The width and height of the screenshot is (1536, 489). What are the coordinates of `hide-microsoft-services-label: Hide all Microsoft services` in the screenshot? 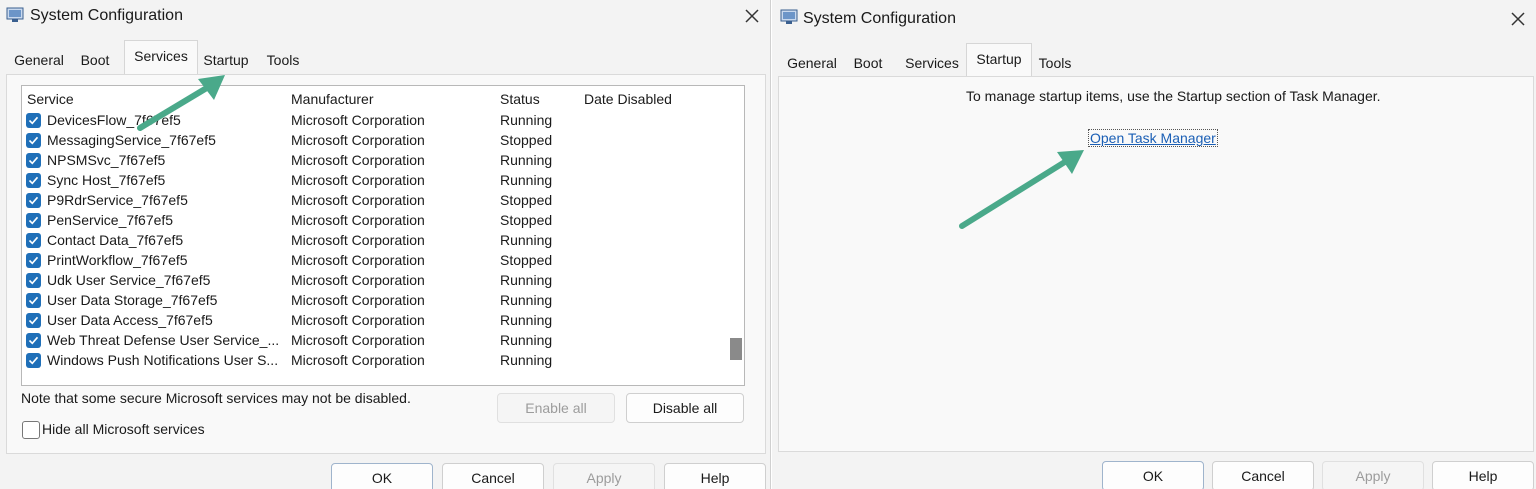 It's located at (123, 429).